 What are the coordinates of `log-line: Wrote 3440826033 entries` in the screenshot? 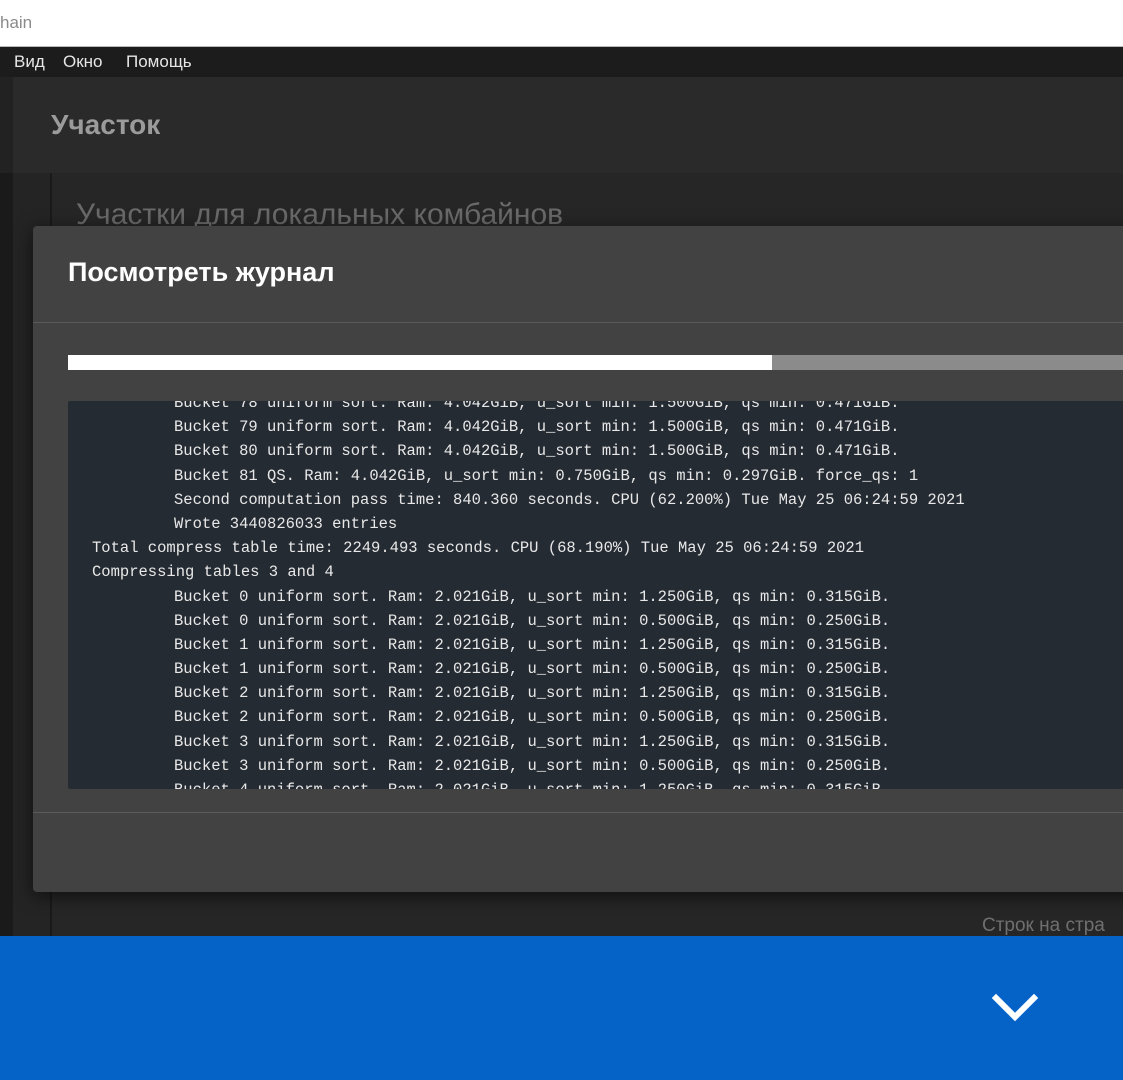 It's located at (286, 523).